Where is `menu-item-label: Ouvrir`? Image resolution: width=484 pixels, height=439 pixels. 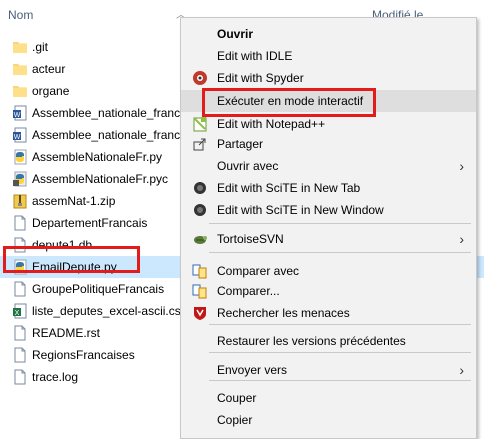
menu-item-label: Ouvrir is located at coordinates (235, 34).